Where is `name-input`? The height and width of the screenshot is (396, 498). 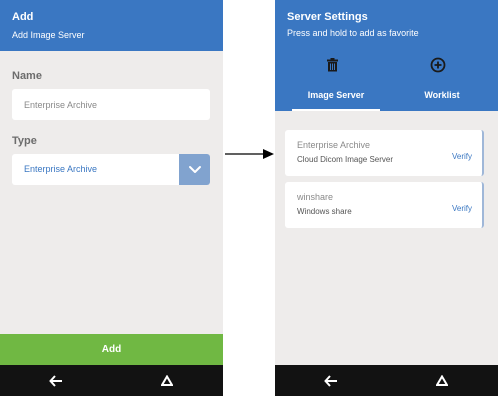
name-input is located at coordinates (111, 104).